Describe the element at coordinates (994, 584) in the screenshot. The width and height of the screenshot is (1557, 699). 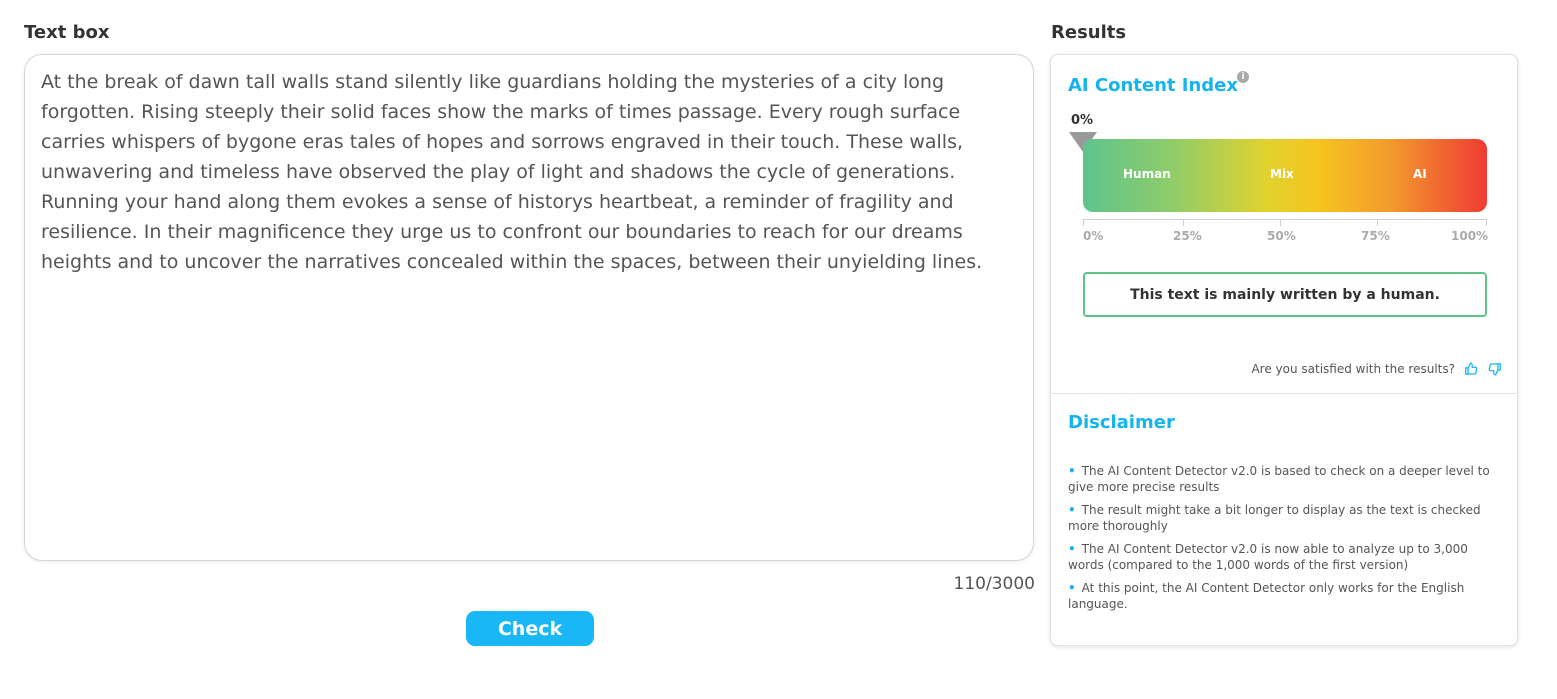
I see `word-counter: 110/3000` at that location.